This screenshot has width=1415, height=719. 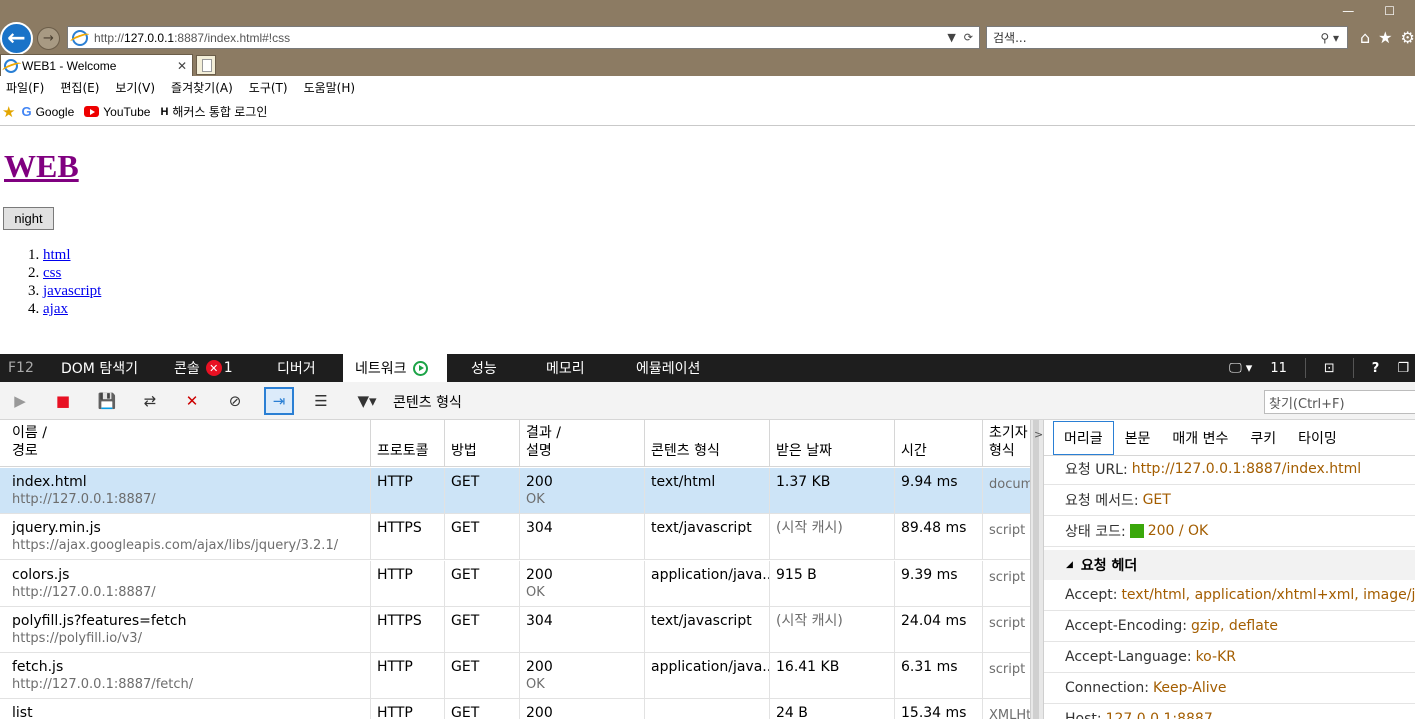 I want to click on header-row: Connection: Keep-Alive, so click(x=1229, y=688).